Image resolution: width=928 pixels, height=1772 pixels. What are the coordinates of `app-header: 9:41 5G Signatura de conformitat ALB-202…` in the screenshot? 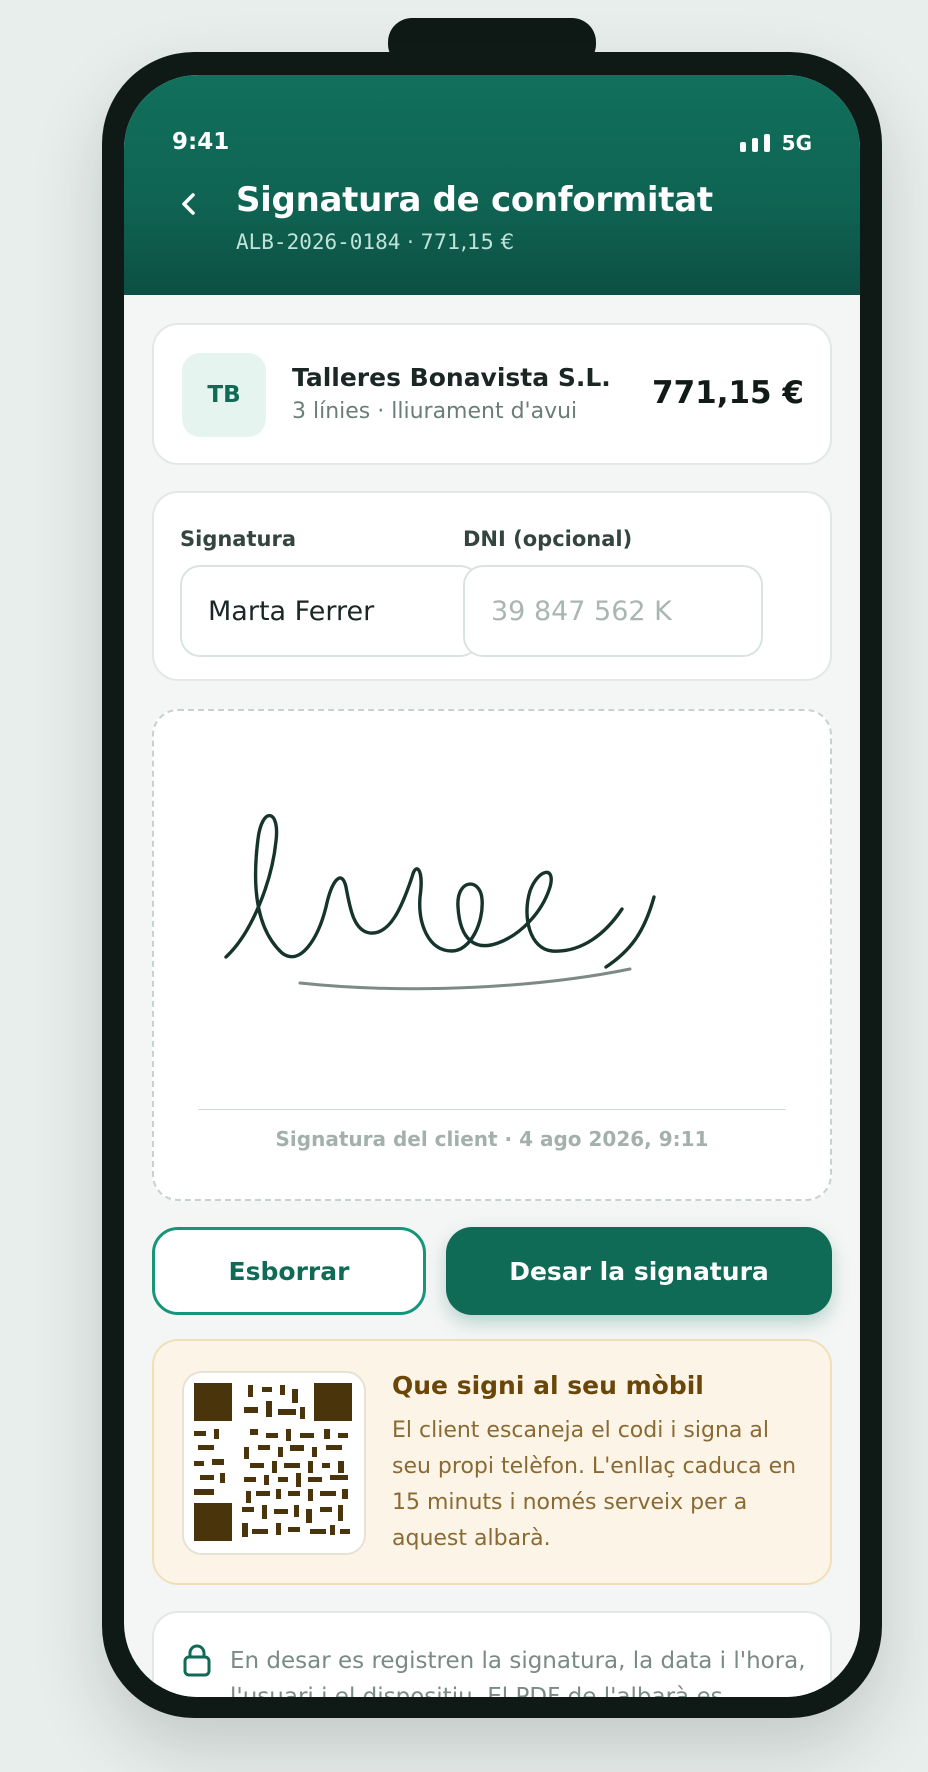 It's located at (492, 185).